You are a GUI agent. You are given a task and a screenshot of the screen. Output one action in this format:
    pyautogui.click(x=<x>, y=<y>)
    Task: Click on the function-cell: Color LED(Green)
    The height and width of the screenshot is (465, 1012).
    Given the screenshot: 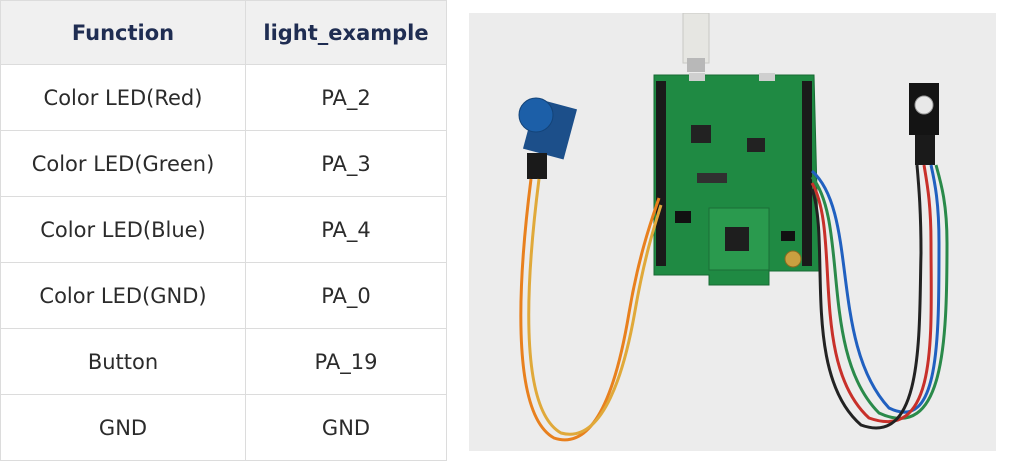 What is the action you would take?
    pyautogui.click(x=123, y=163)
    